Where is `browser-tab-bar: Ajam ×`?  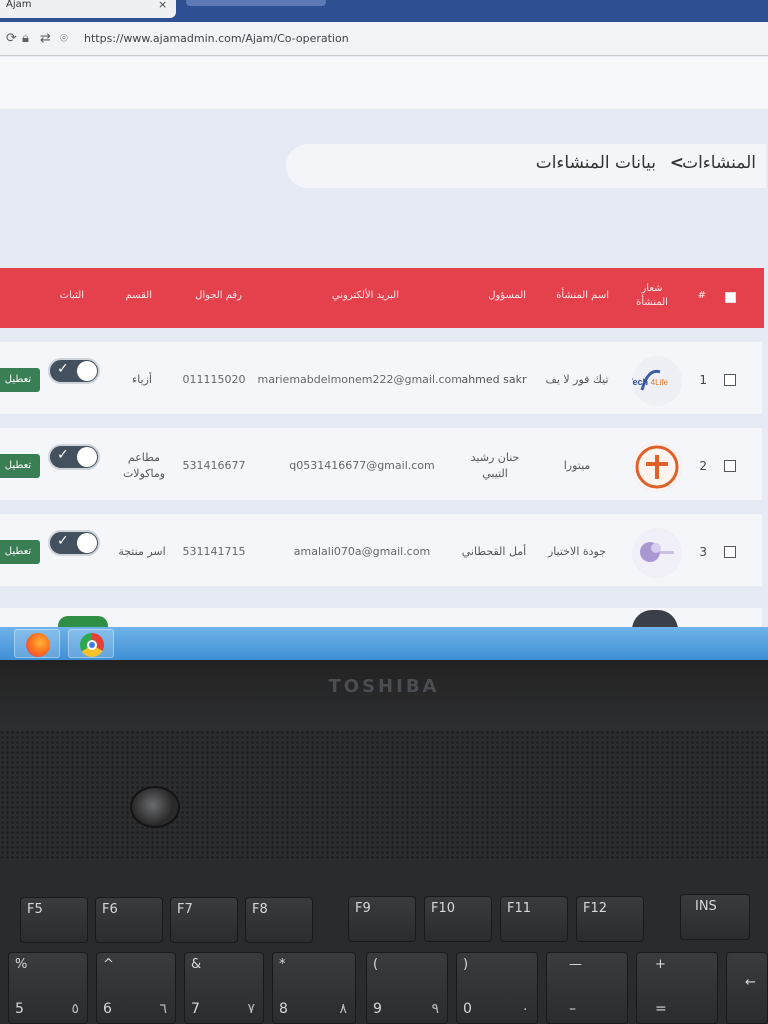 browser-tab-bar: Ajam × is located at coordinates (384, 11).